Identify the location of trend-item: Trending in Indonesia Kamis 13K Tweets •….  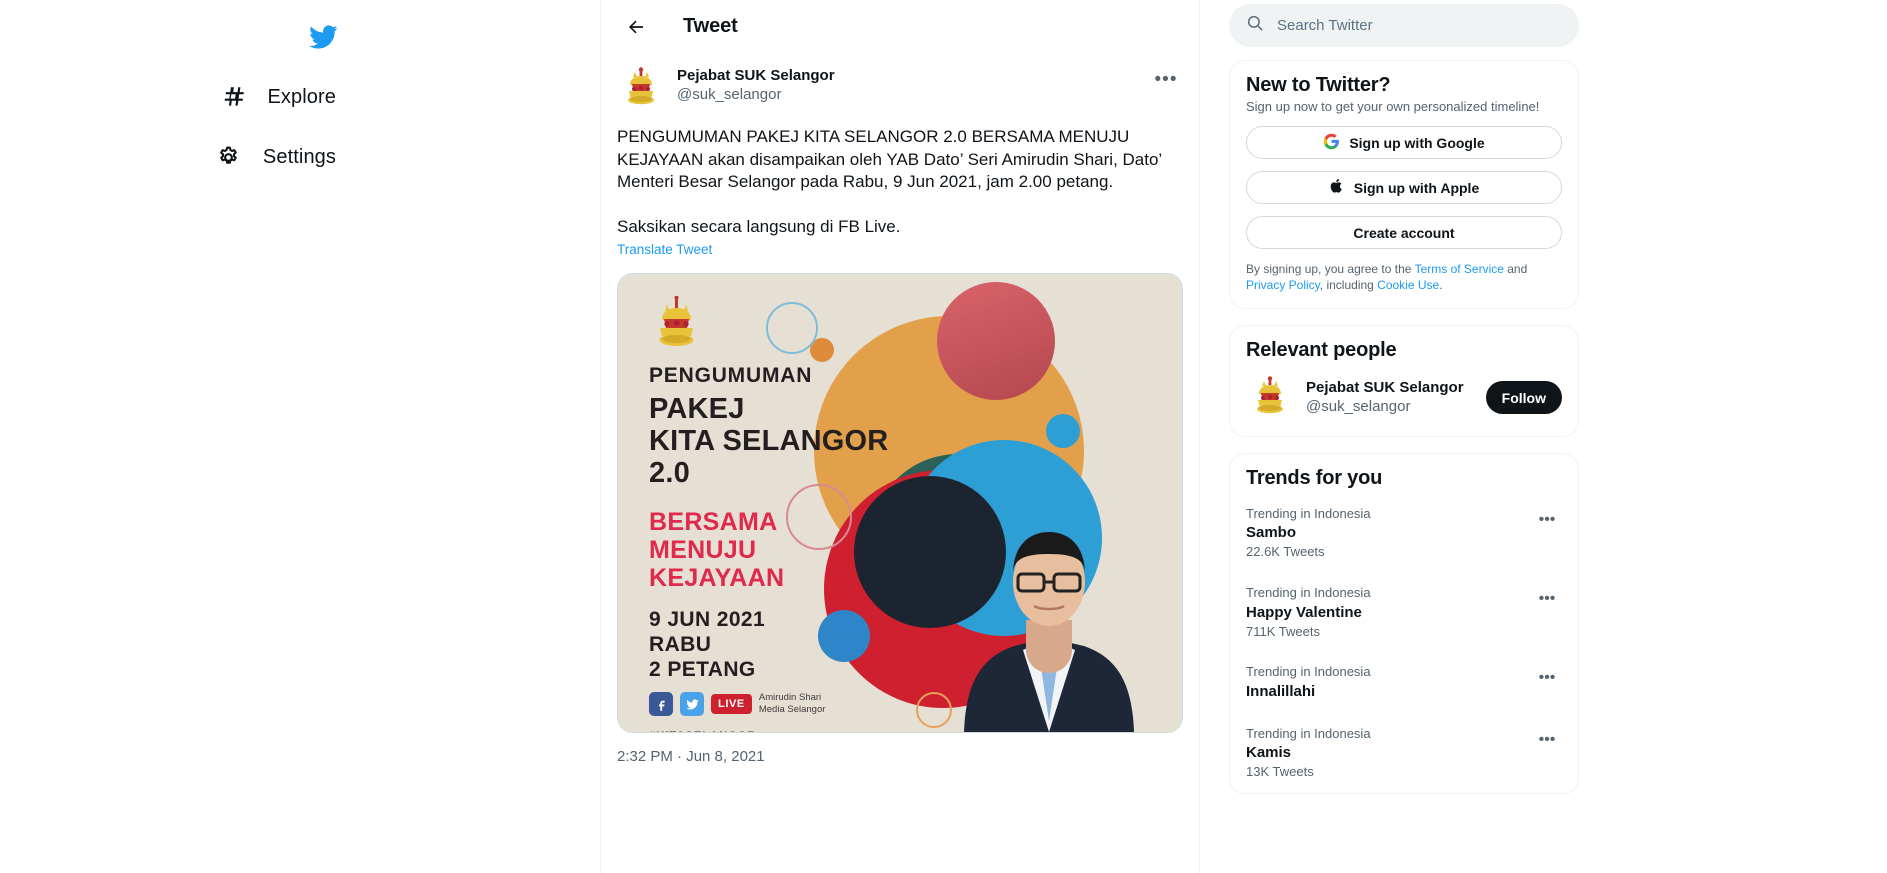
(1404, 753).